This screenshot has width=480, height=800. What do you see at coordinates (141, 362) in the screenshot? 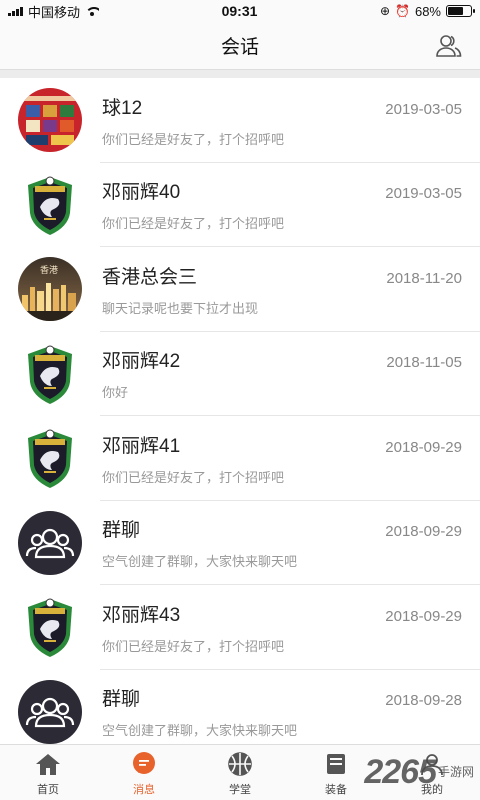
I see `conversation-name: 邓丽辉42` at bounding box center [141, 362].